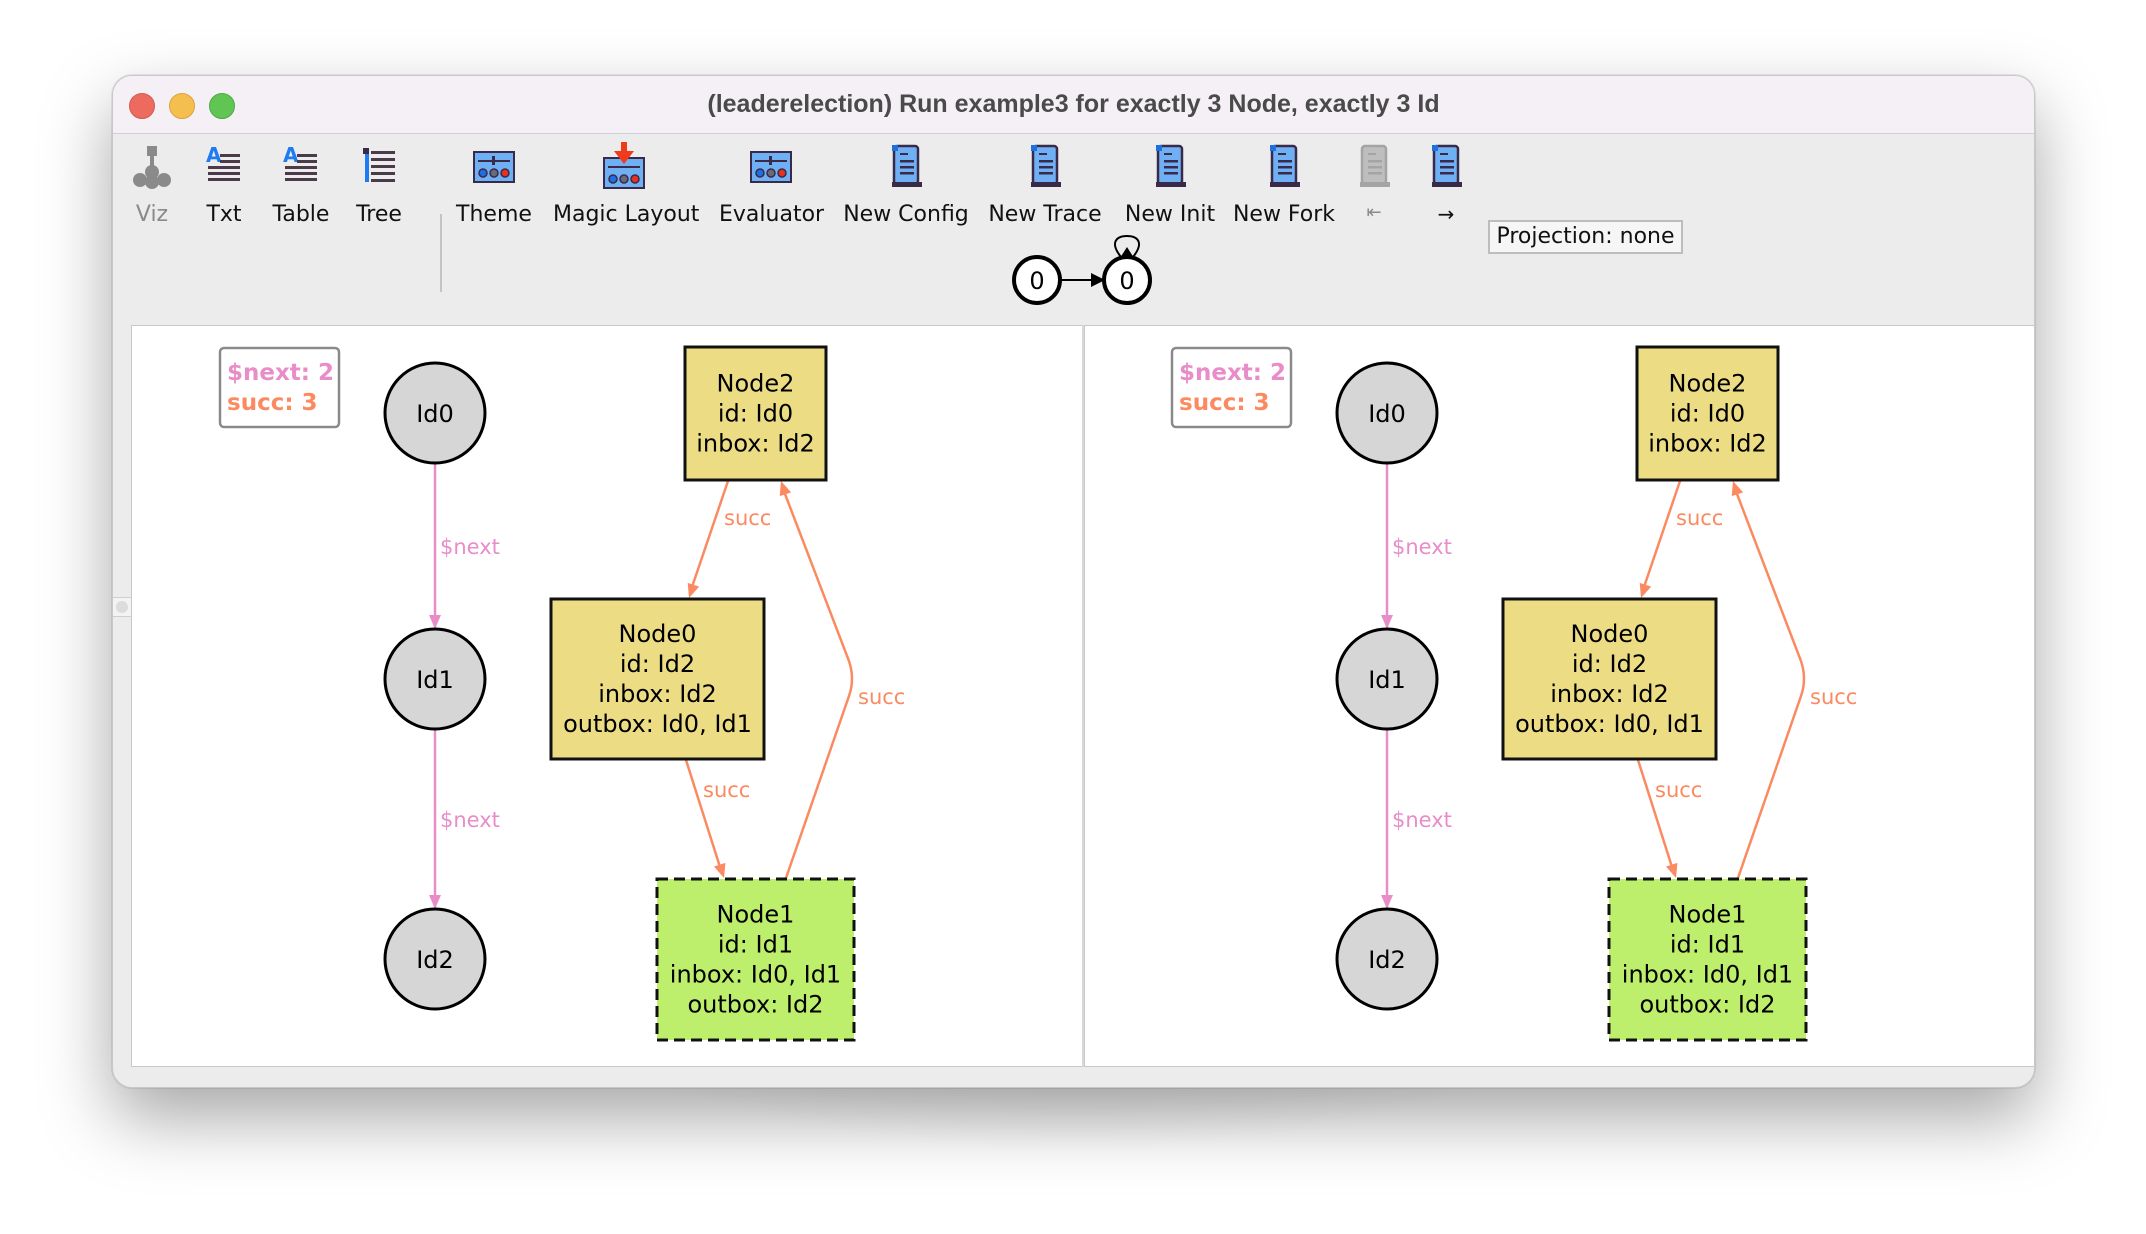 The image size is (2146, 1234). What do you see at coordinates (1127, 252) in the screenshot?
I see `self-loop-arrowhead` at bounding box center [1127, 252].